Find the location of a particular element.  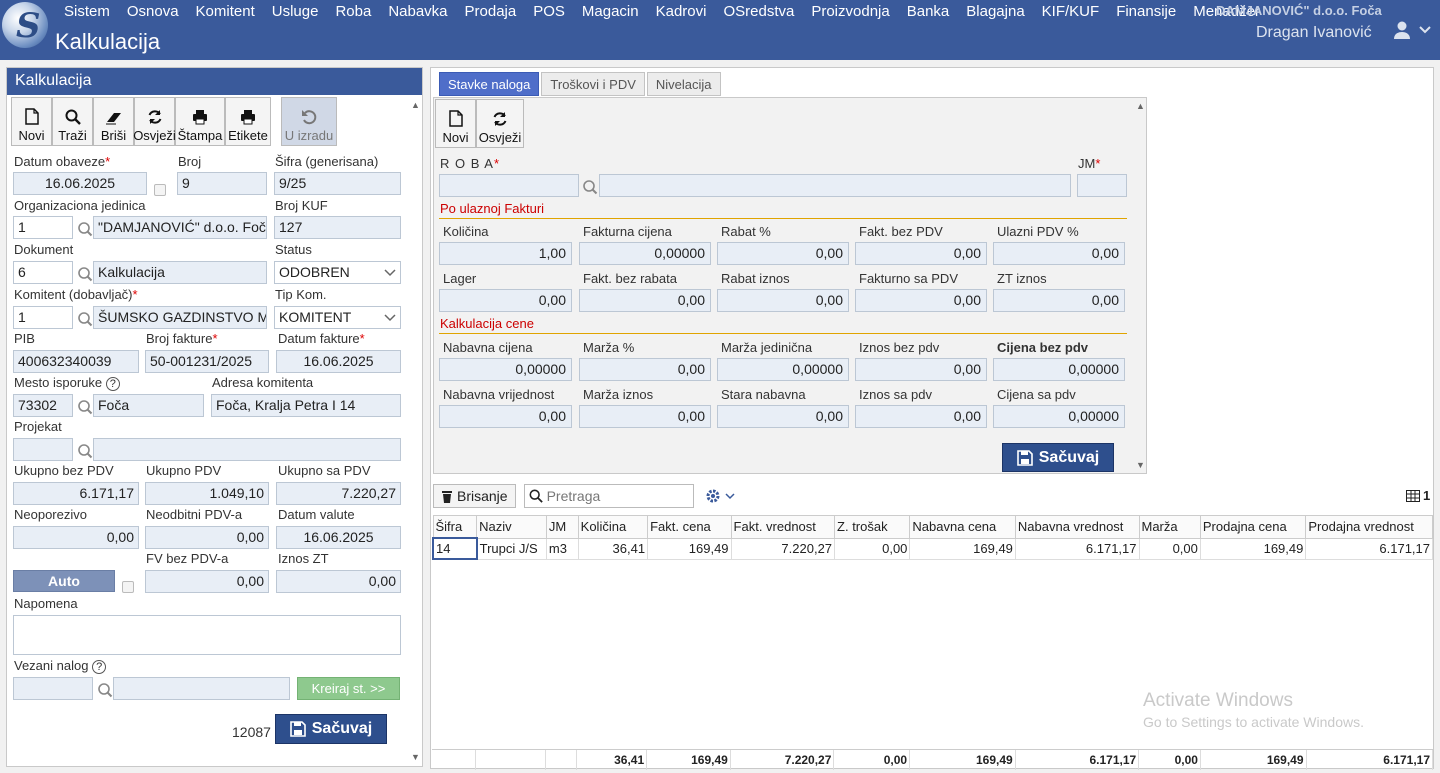

column-header: JM is located at coordinates (562, 527).